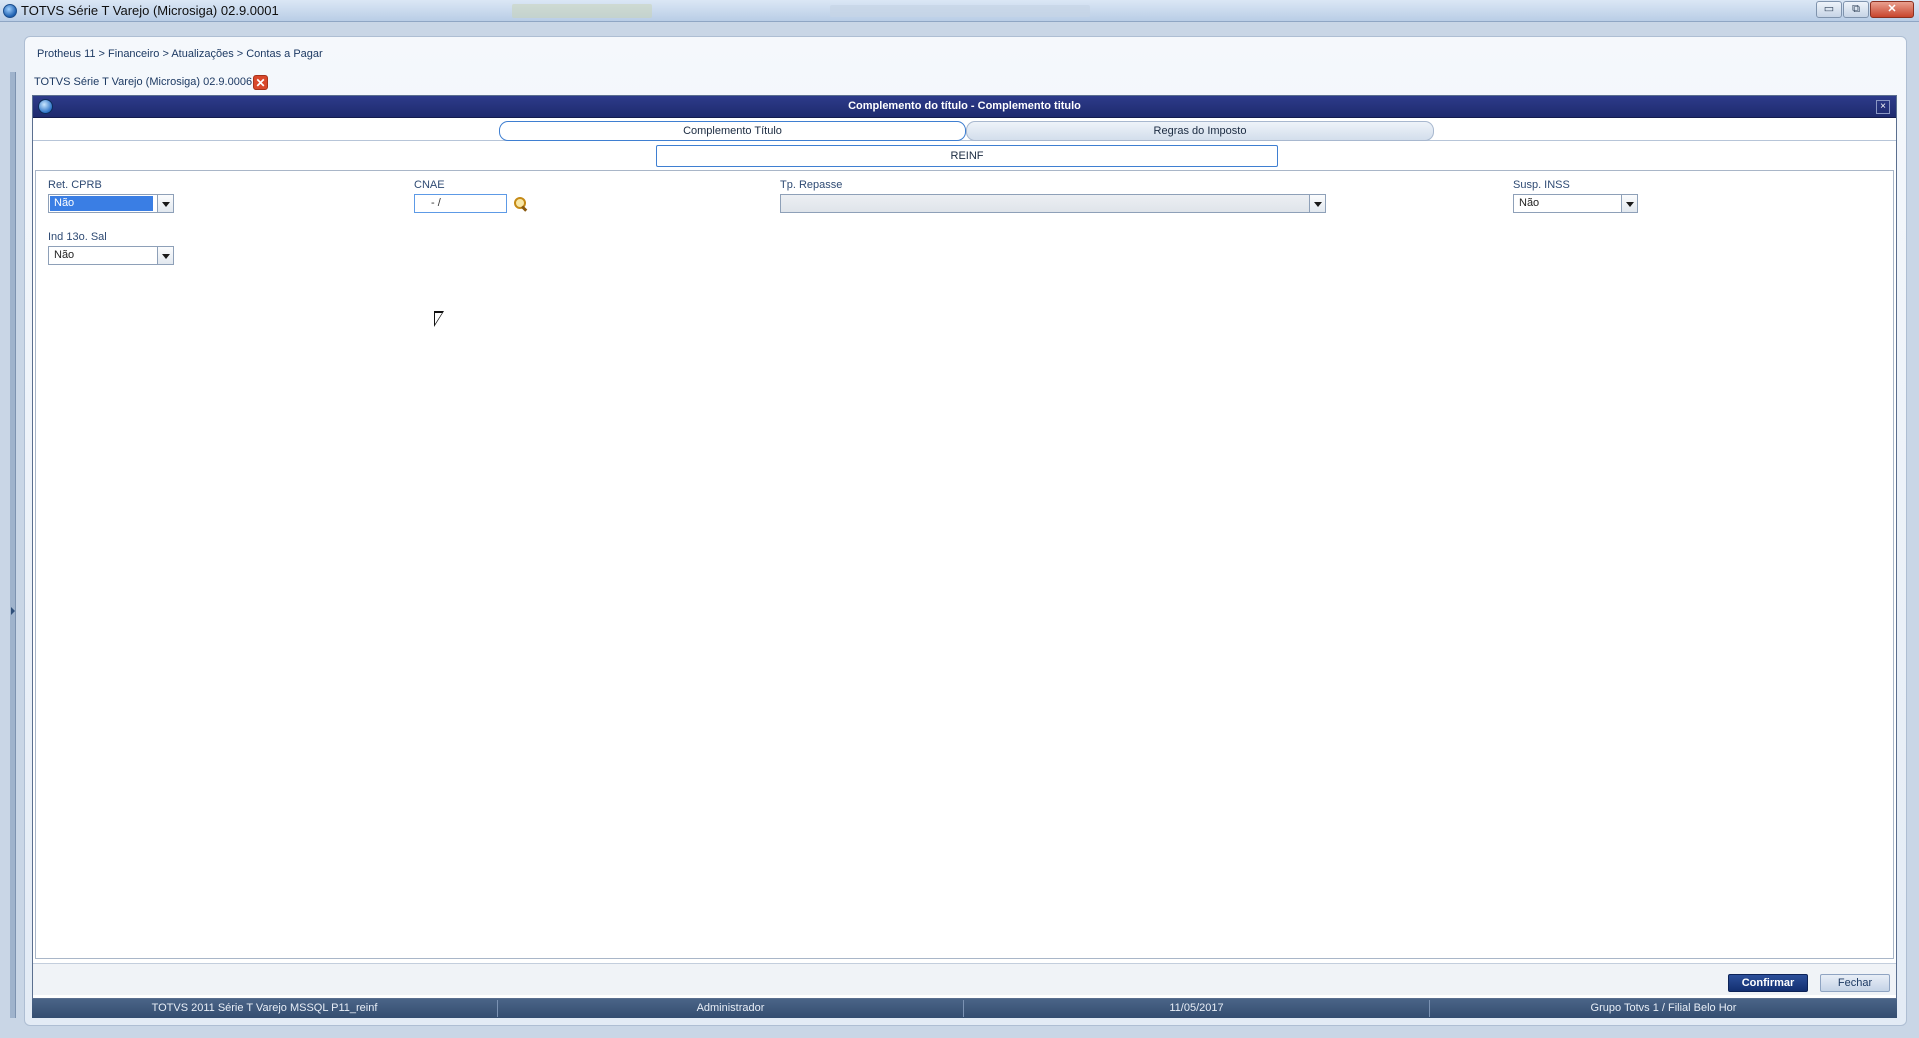  I want to click on status-company: Grupo Totvs 1 / Filial Belo Hor, so click(1663, 1008).